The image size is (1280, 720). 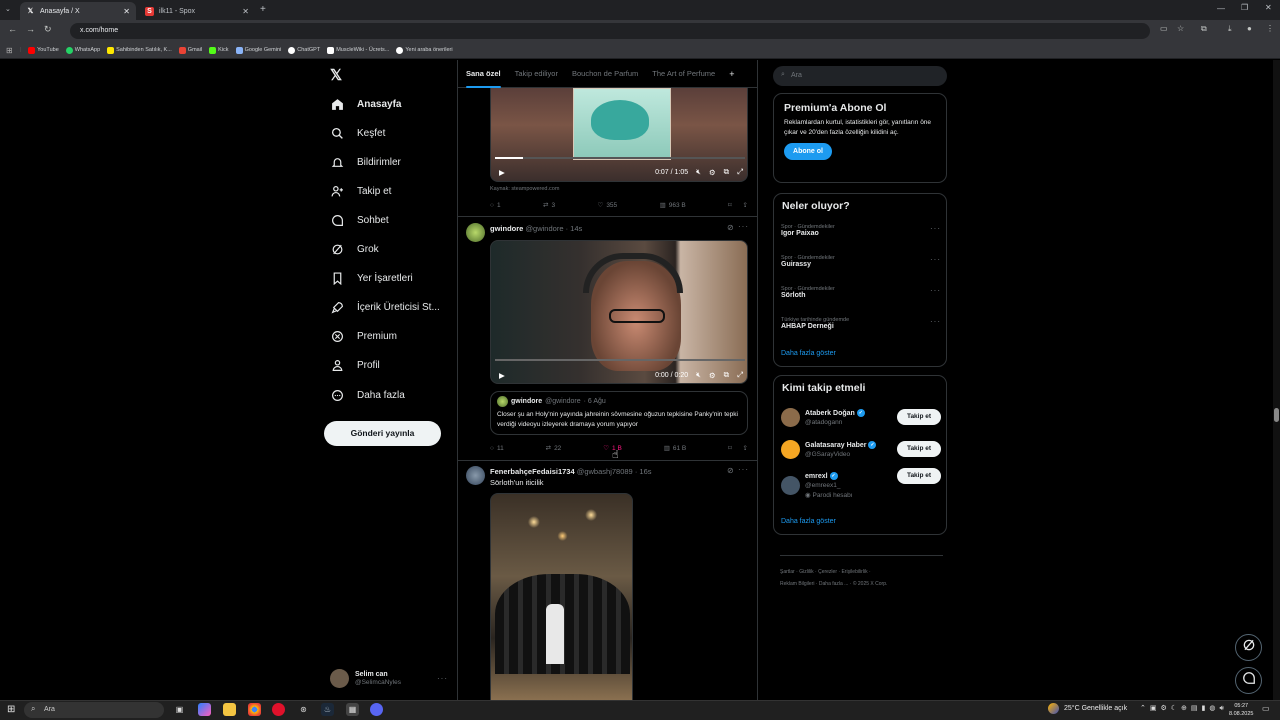 I want to click on clock: 05:27 8.08.2025, so click(x=1241, y=710).